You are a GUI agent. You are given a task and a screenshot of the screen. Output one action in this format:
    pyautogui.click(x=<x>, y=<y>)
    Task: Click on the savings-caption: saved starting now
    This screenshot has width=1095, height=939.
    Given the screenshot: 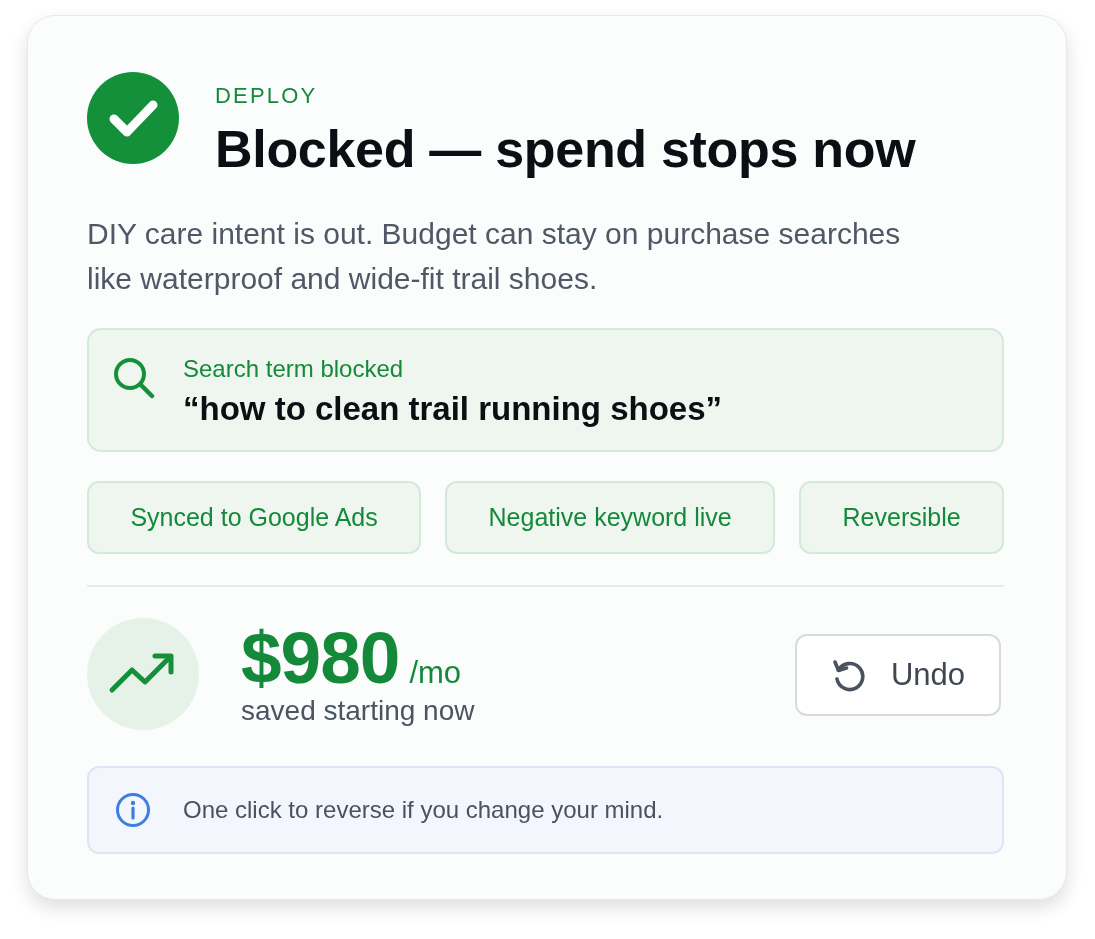 What is the action you would take?
    pyautogui.click(x=358, y=711)
    